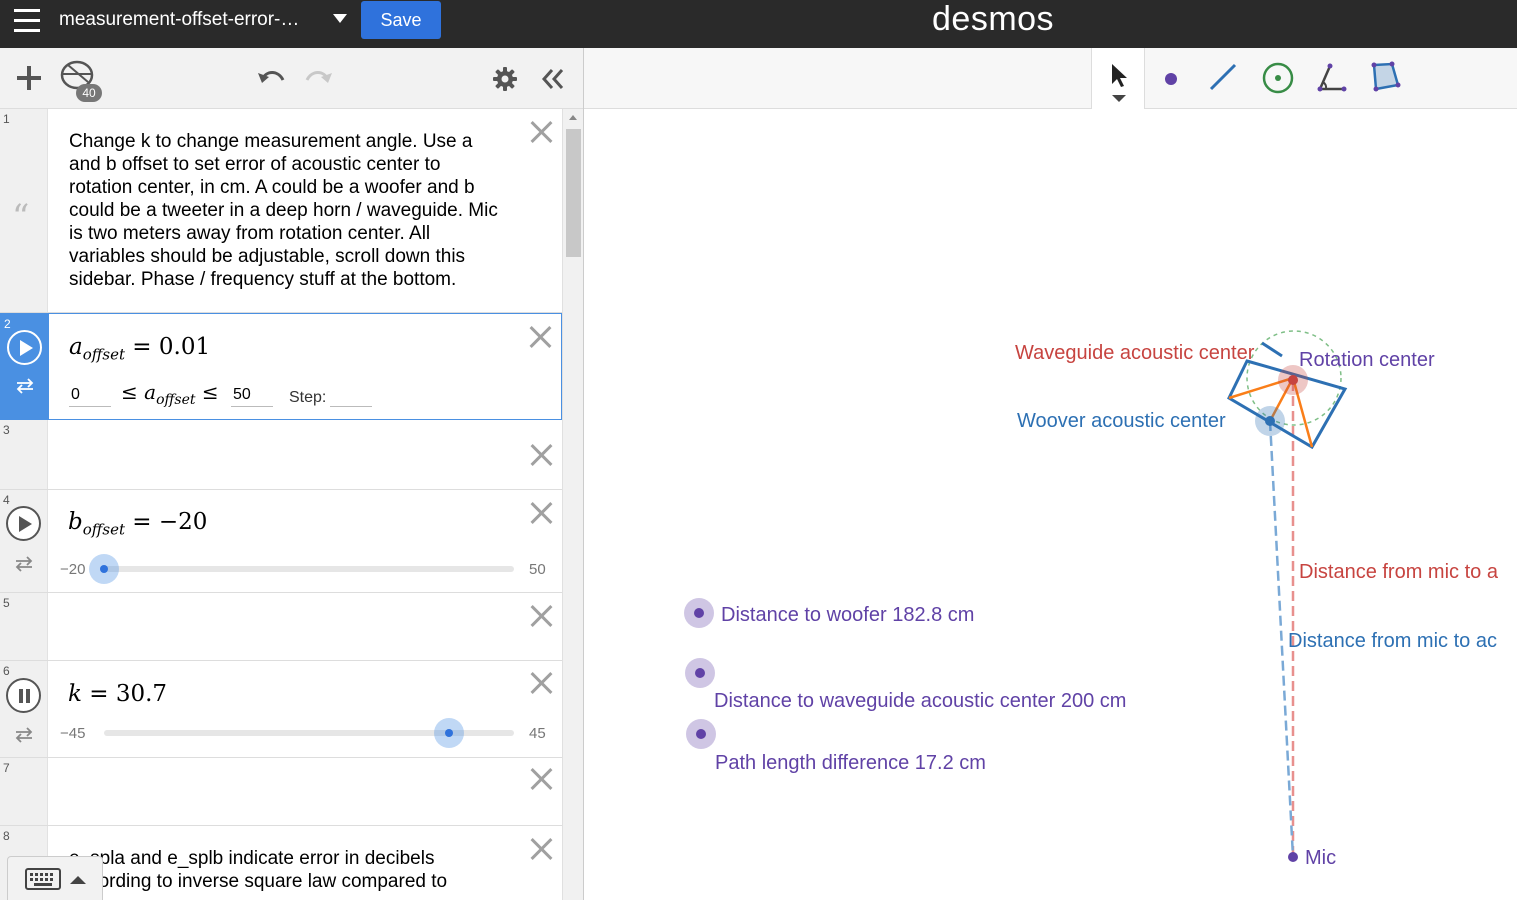  Describe the element at coordinates (1399, 572) in the screenshot. I see `distance-mic-a-label: Distance from mic to a` at that location.